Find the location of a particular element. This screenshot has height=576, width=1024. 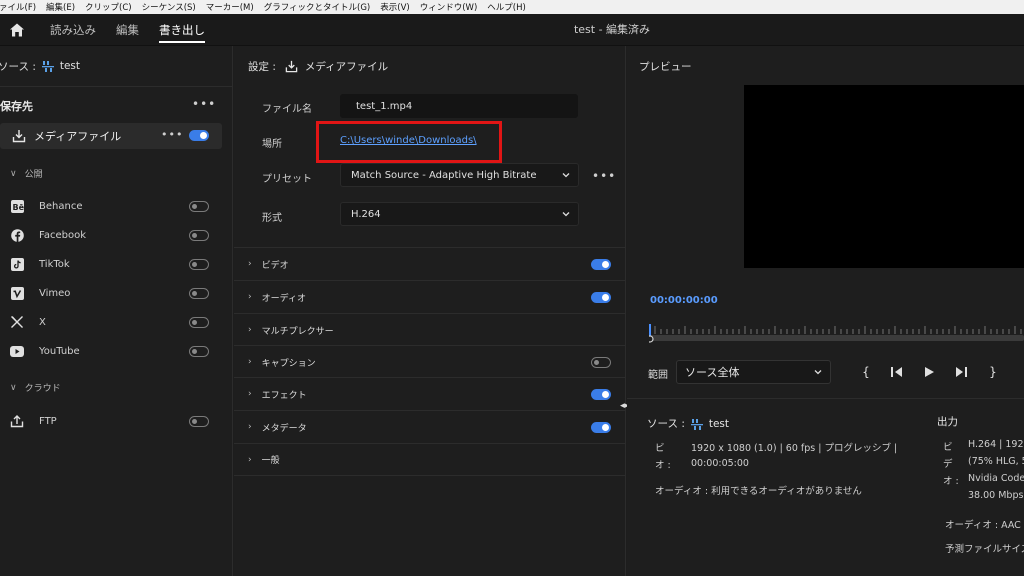

menu-file: ァイル(F) is located at coordinates (20, 7).